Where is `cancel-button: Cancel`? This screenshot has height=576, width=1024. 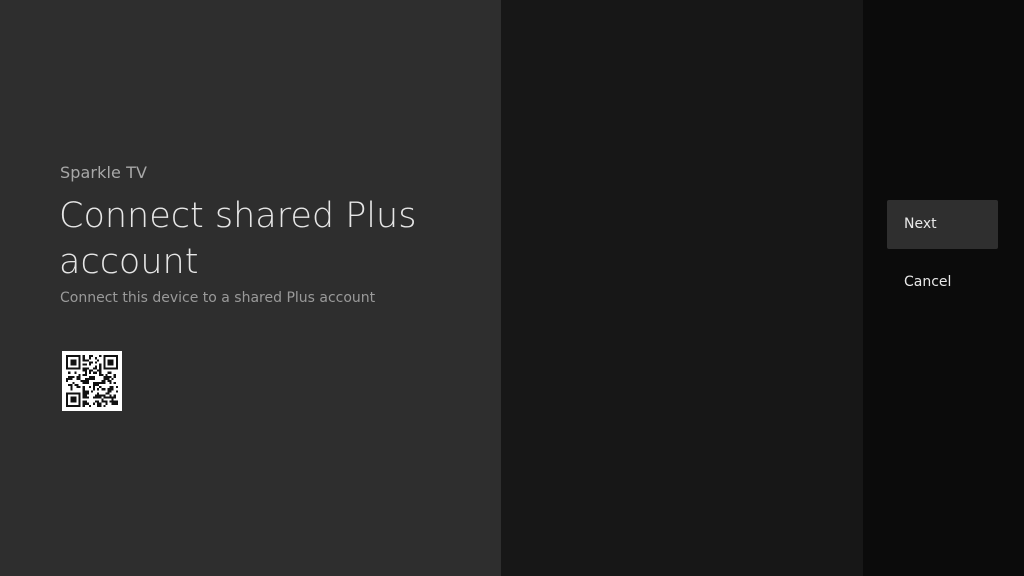
cancel-button: Cancel is located at coordinates (942, 282).